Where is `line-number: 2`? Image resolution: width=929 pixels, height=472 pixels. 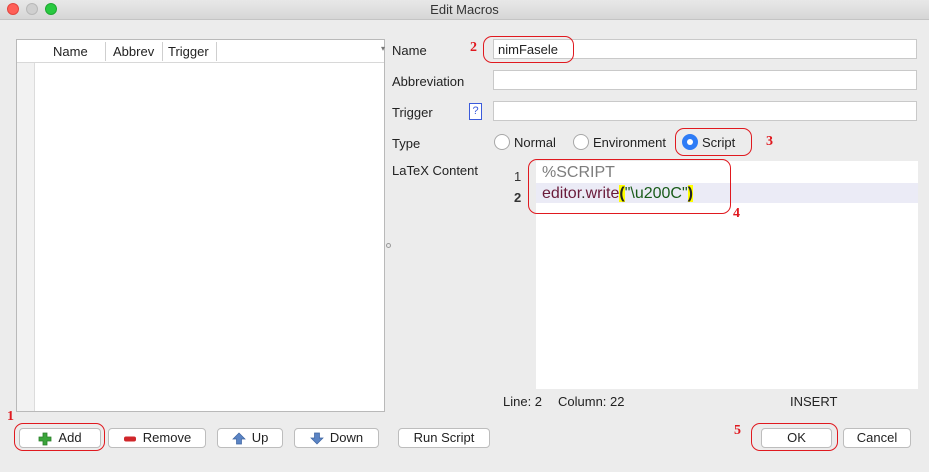
line-number: 2 is located at coordinates (518, 197).